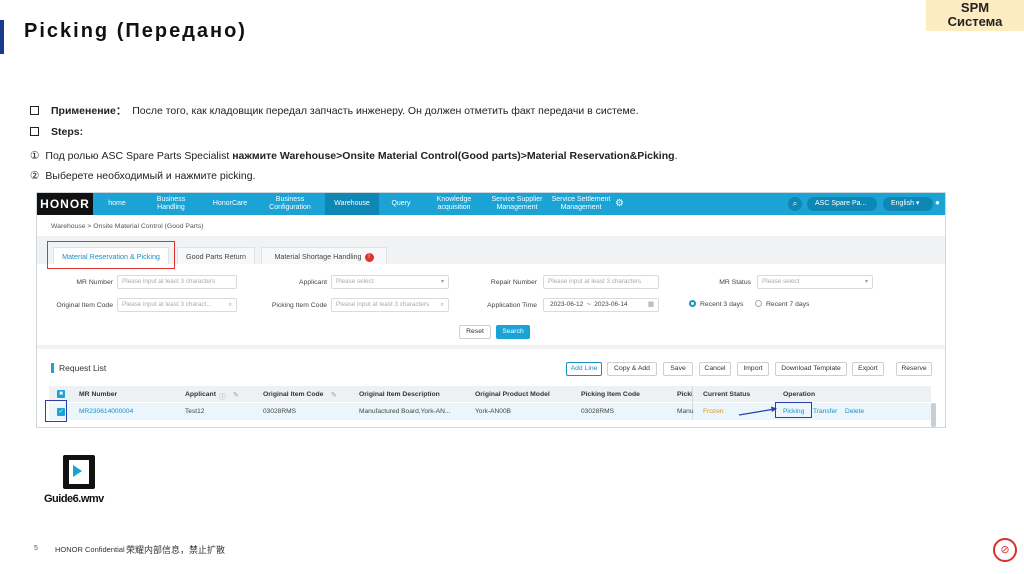  I want to click on add-line-button: Add Line, so click(584, 369).